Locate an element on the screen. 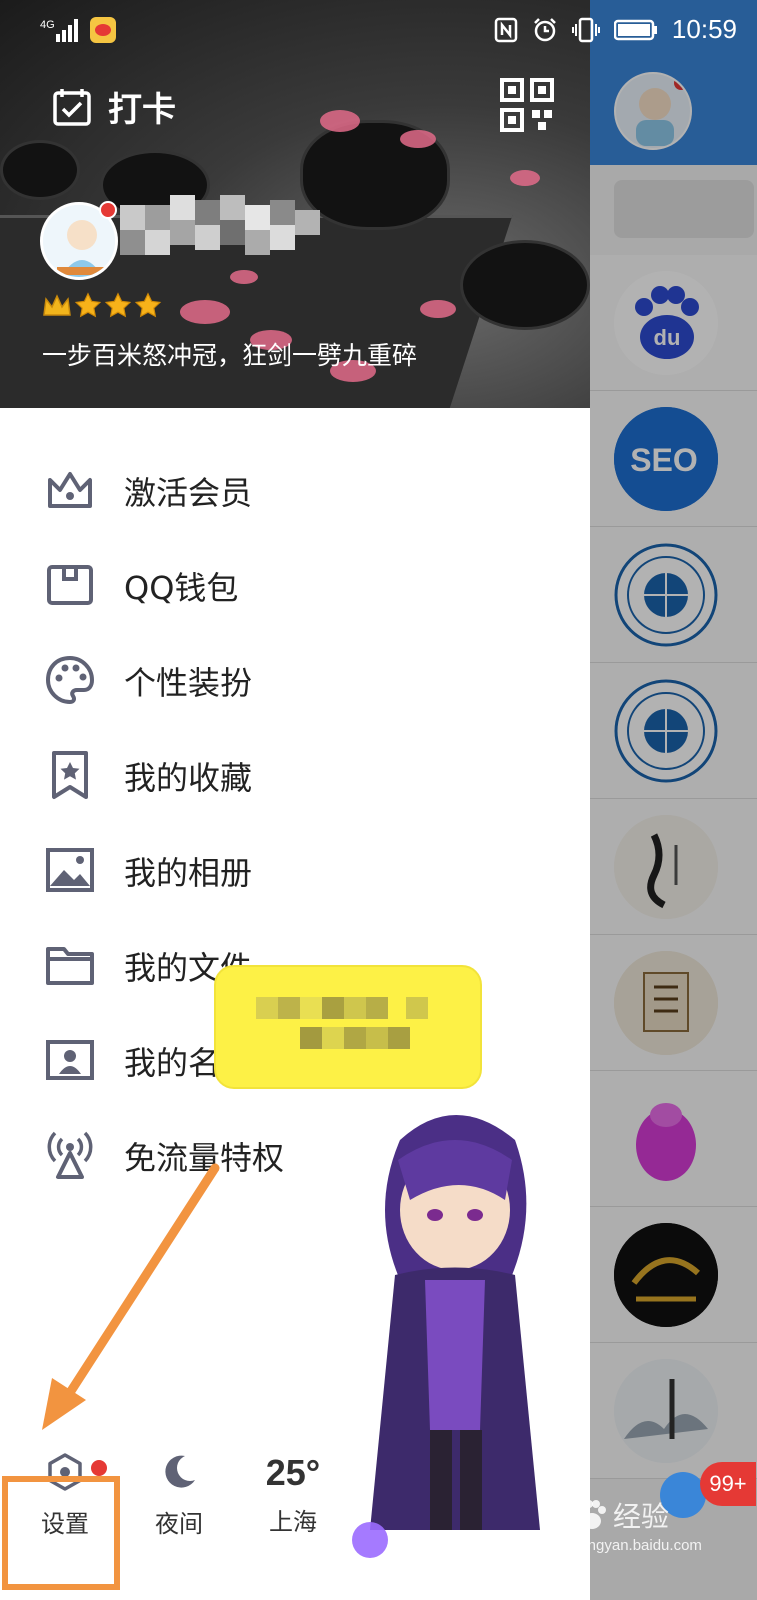  pet-character is located at coordinates (455, 1330).